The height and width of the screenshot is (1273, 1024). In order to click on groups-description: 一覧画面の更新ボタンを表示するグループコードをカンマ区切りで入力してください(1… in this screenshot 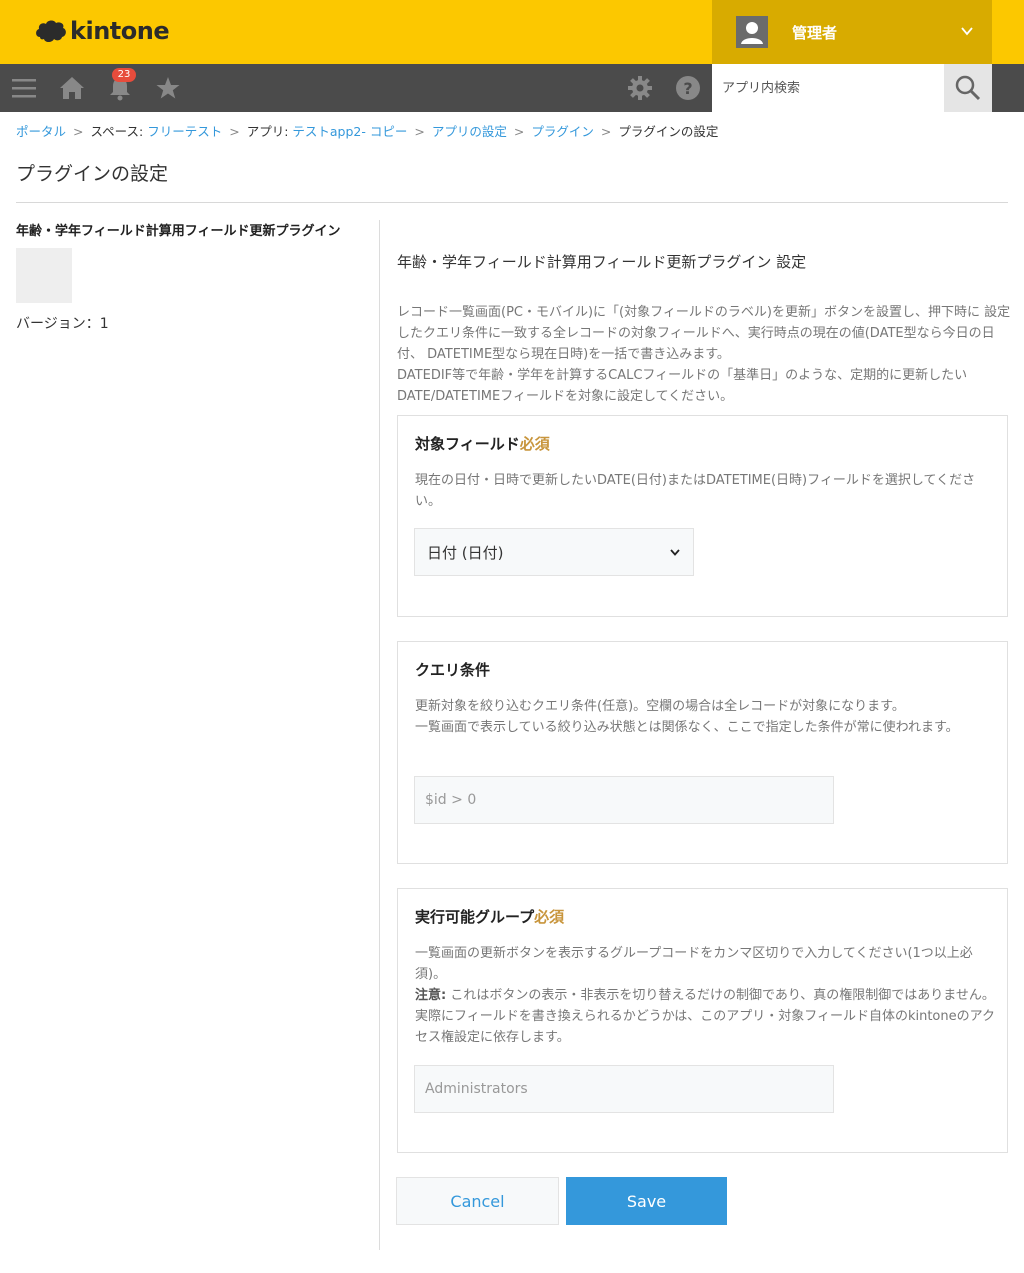, I will do `click(705, 995)`.